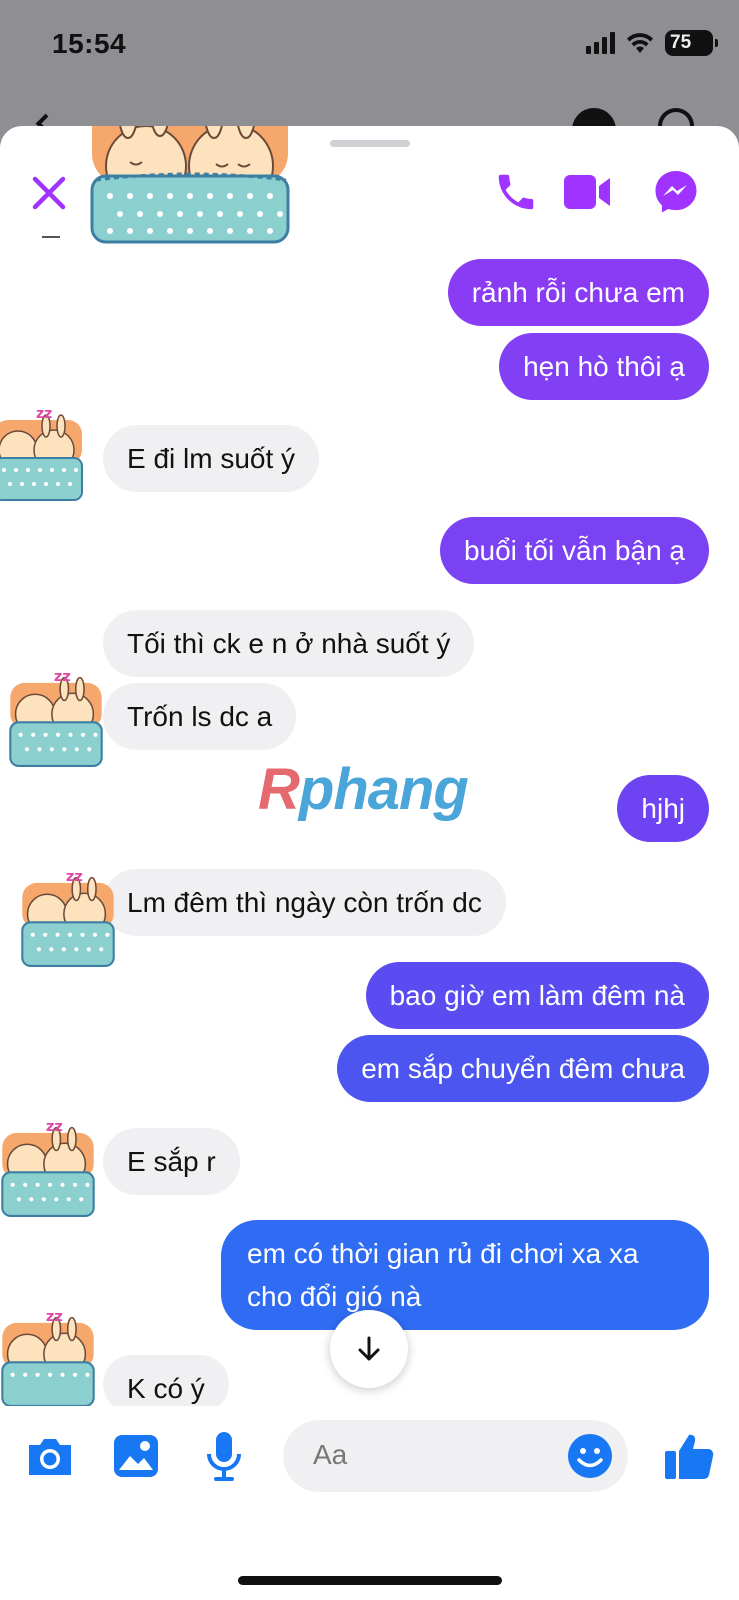  What do you see at coordinates (369, 47) in the screenshot?
I see `status-bar: 15:54 75` at bounding box center [369, 47].